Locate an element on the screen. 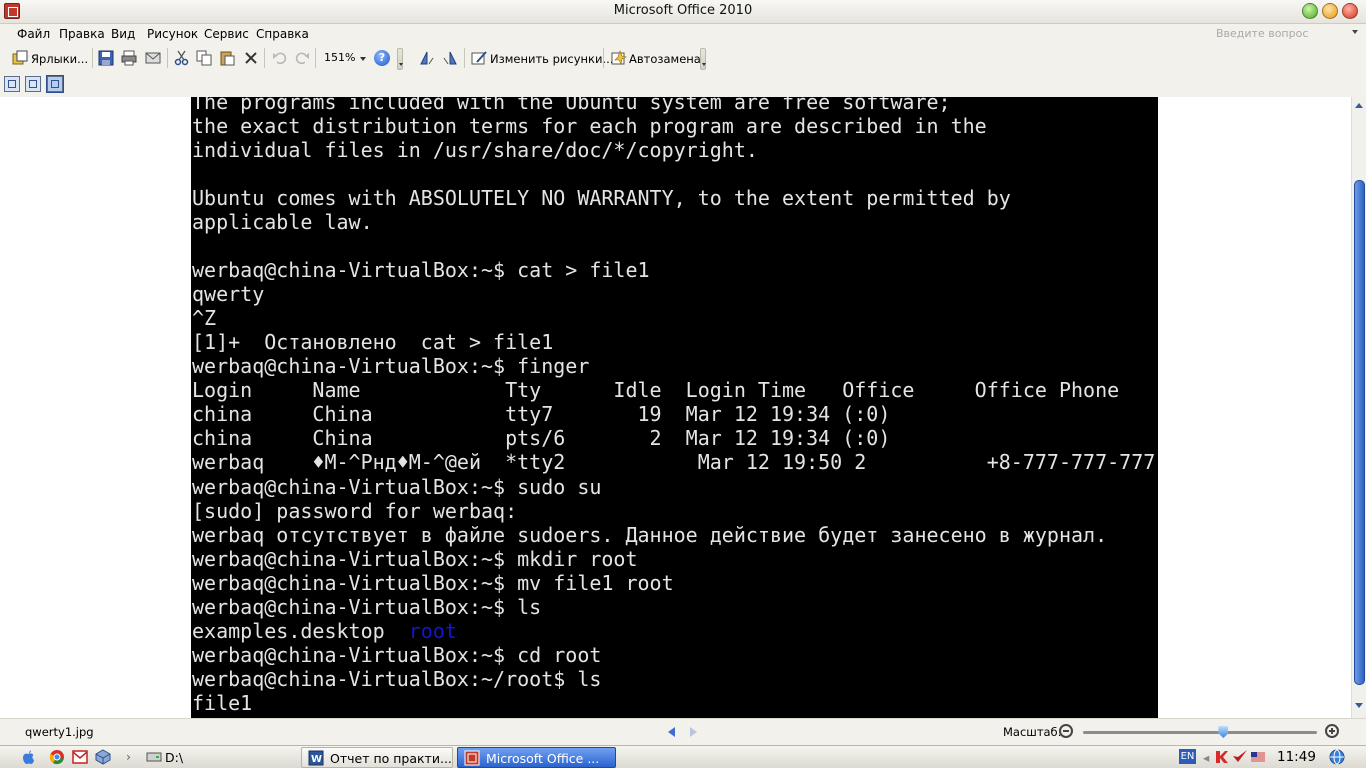 Image resolution: width=1366 pixels, height=768 pixels. thumbnails-icon is located at coordinates (12, 84).